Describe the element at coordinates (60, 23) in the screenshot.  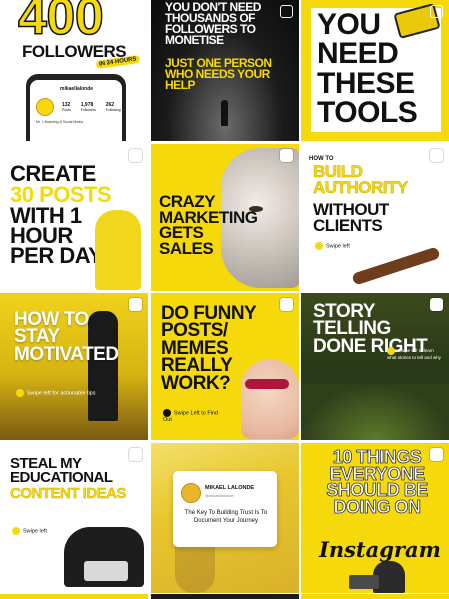
I see `post-title-number: 400` at that location.